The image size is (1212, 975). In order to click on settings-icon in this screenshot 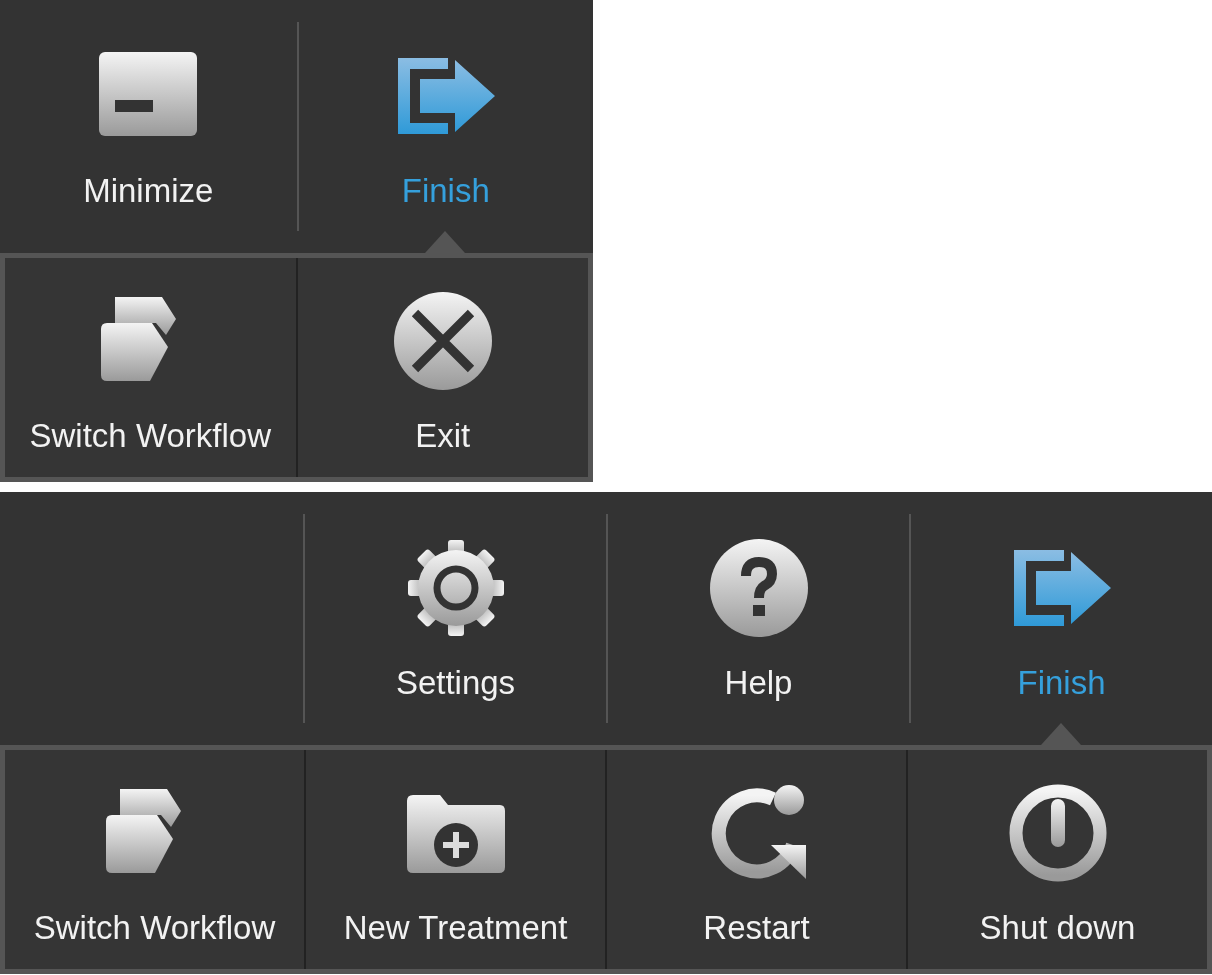, I will do `click(455, 588)`.